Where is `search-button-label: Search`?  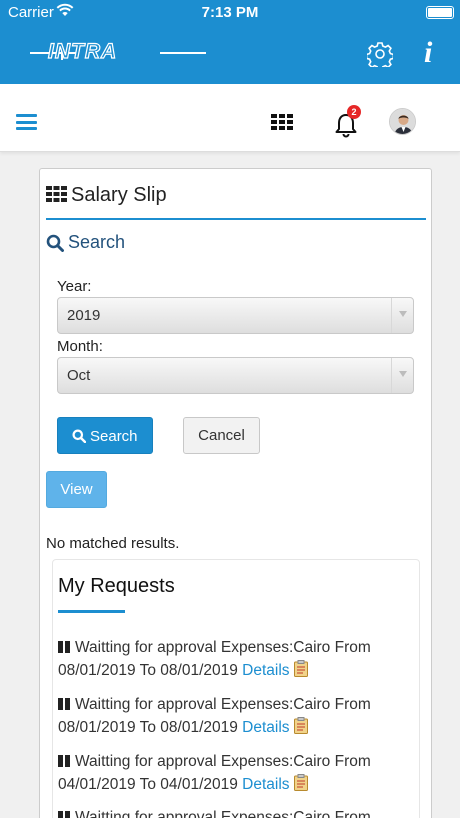 search-button-label: Search is located at coordinates (114, 436).